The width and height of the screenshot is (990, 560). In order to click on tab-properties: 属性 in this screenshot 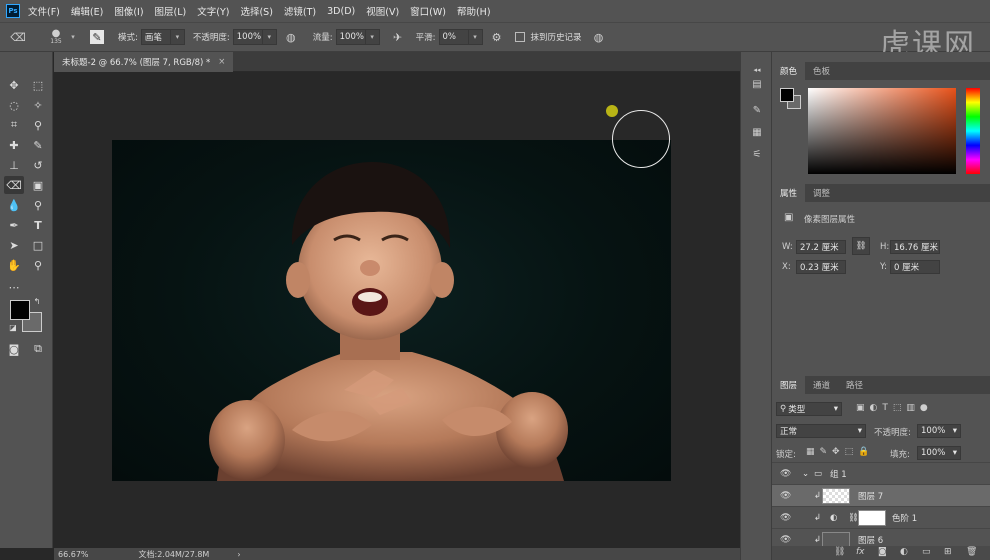, I will do `click(789, 193)`.